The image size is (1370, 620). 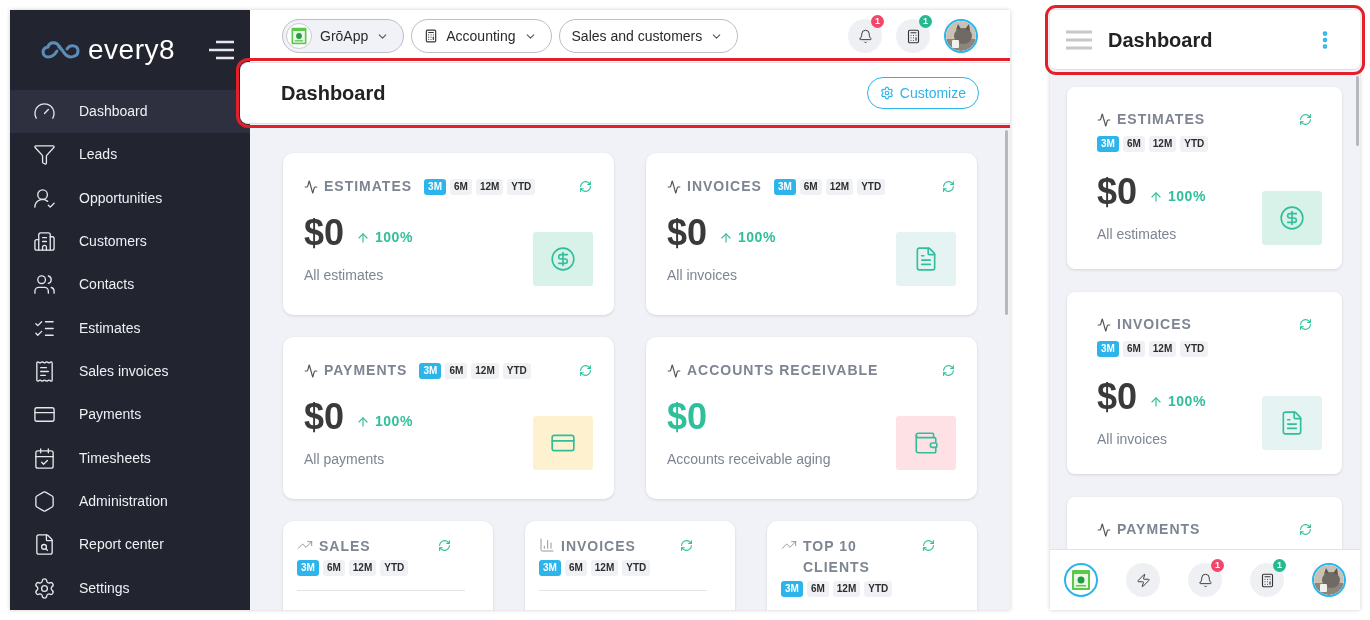 What do you see at coordinates (130, 155) in the screenshot?
I see `sidebar-item: Leads` at bounding box center [130, 155].